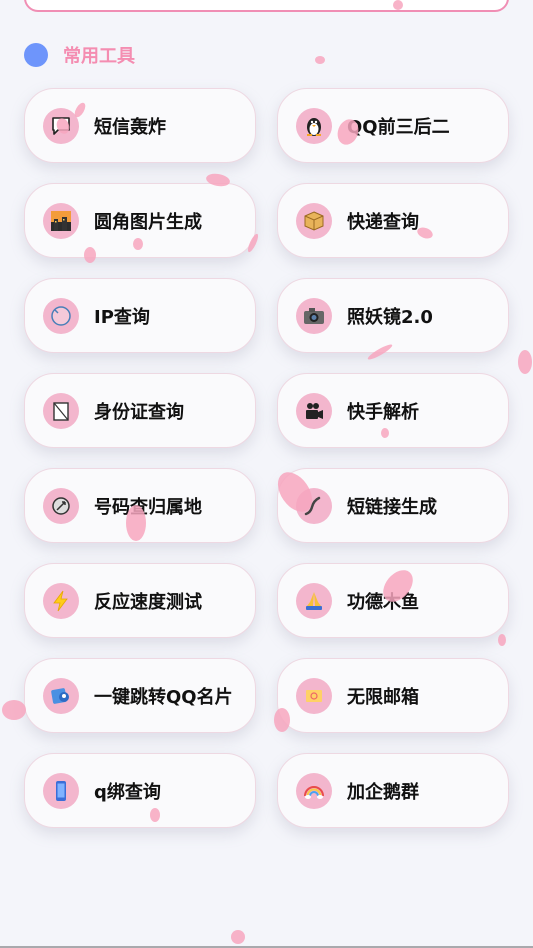 The height and width of the screenshot is (948, 533). Describe the element at coordinates (314, 315) in the screenshot. I see `camera-icon` at that location.